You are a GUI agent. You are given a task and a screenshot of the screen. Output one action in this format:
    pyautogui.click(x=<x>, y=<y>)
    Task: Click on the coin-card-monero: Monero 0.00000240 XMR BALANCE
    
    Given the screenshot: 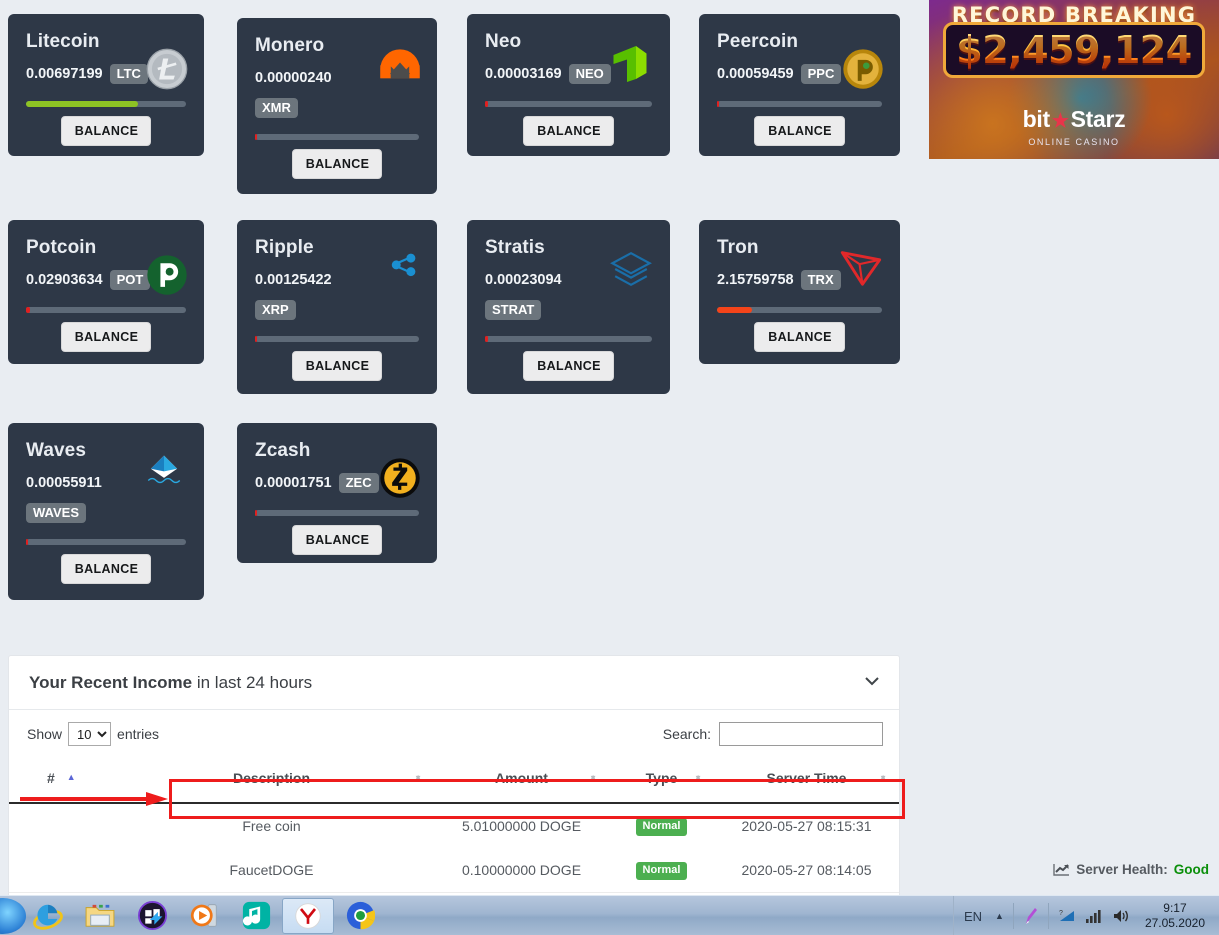 What is the action you would take?
    pyautogui.click(x=337, y=106)
    